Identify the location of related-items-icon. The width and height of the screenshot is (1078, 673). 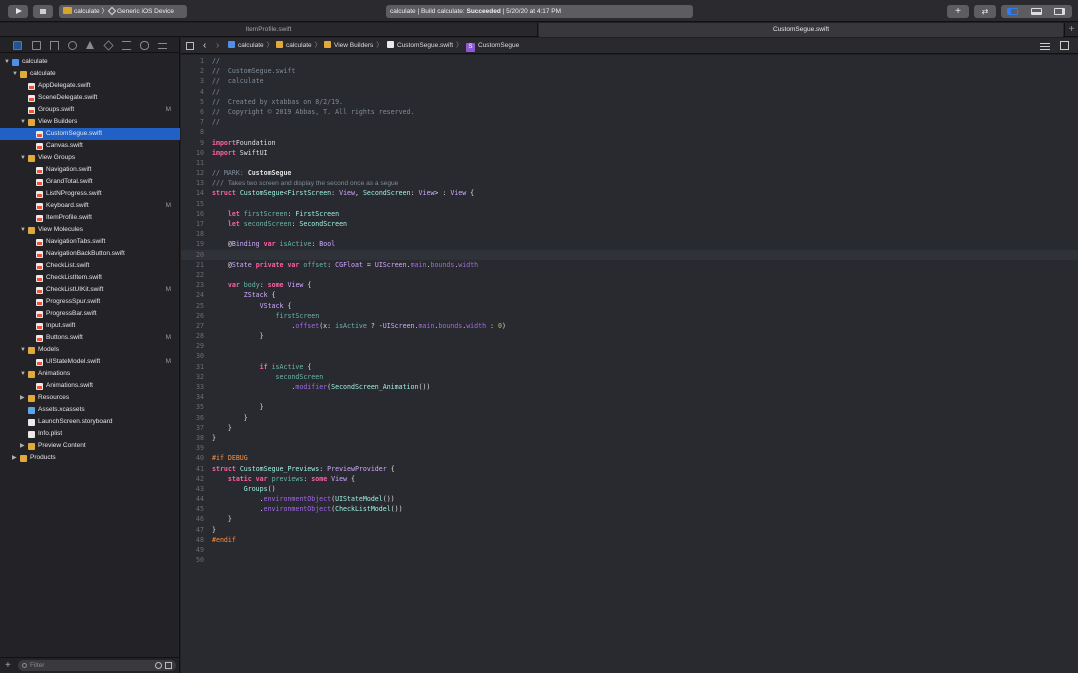
(190, 46).